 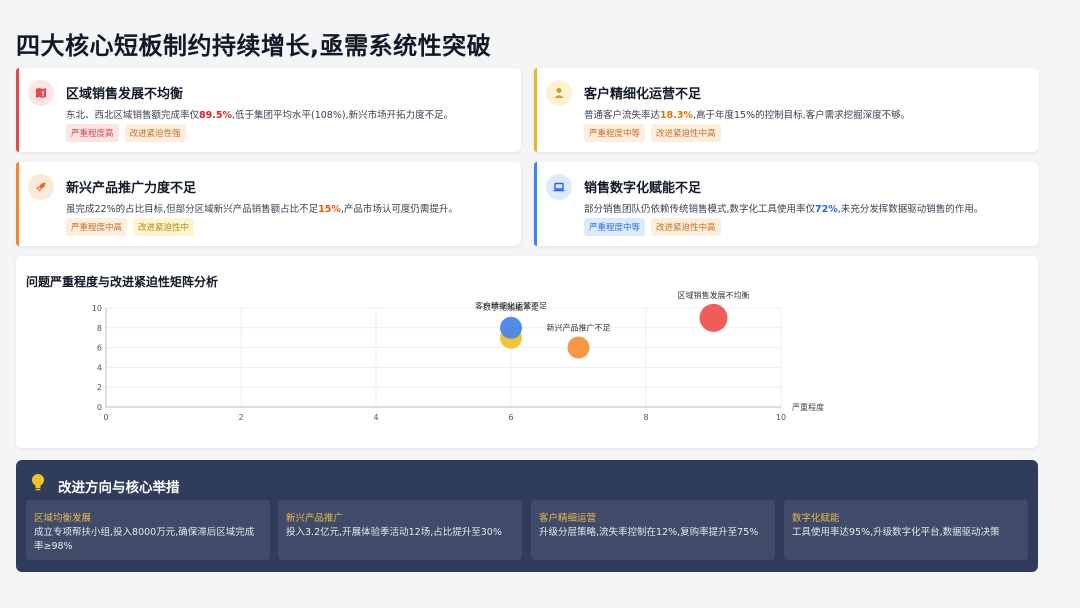 What do you see at coordinates (643, 94) in the screenshot?
I see `card-title: 客户精细化运营不足` at bounding box center [643, 94].